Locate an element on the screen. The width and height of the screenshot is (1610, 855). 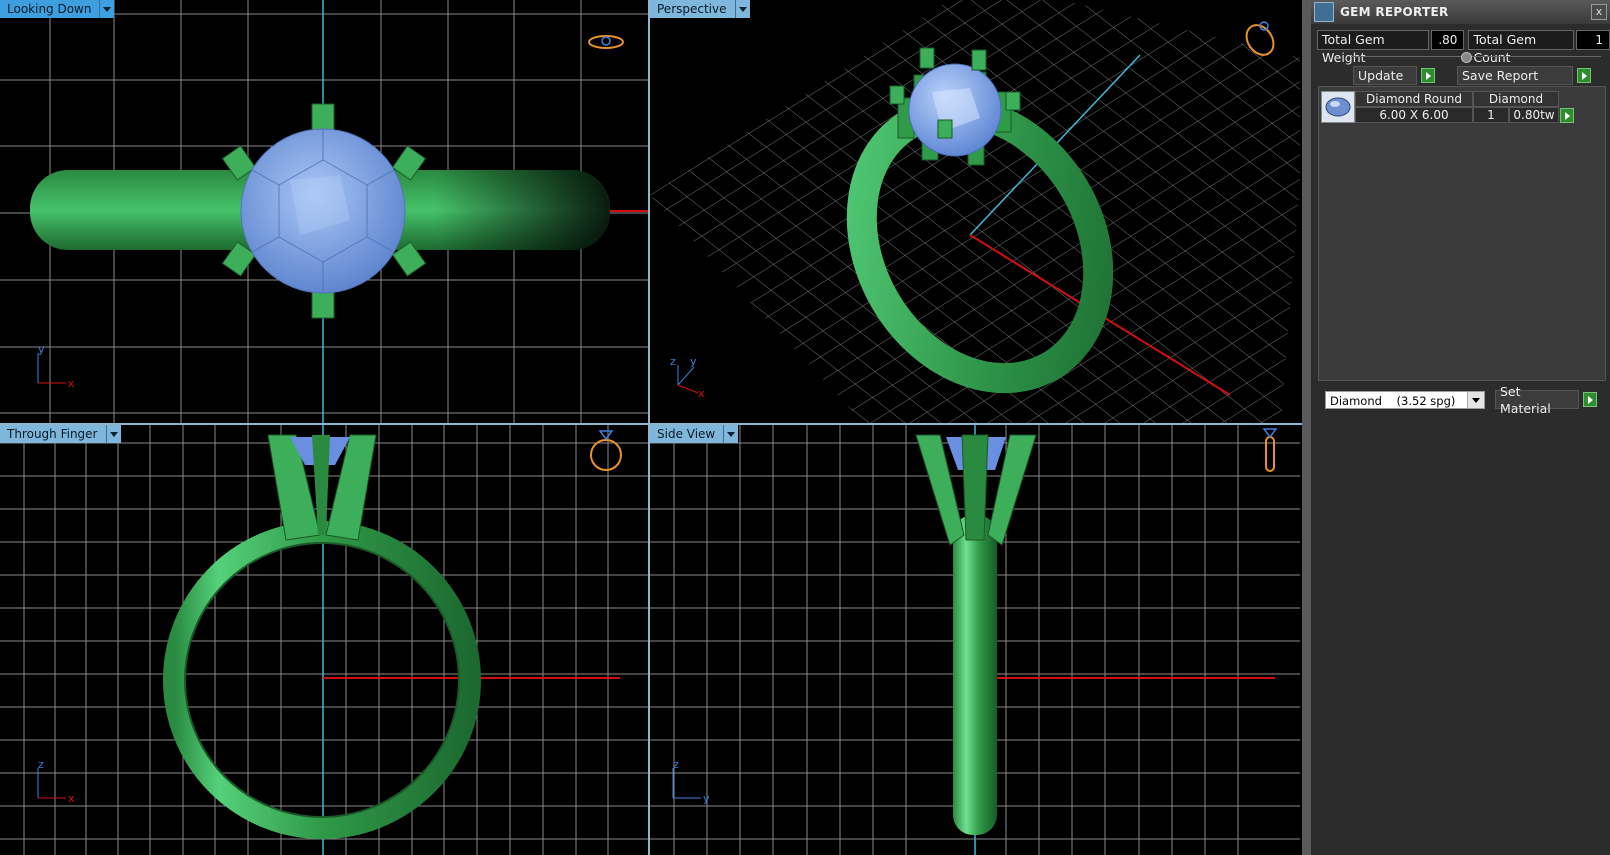
splitter-line is located at coordinates (1476, 56).